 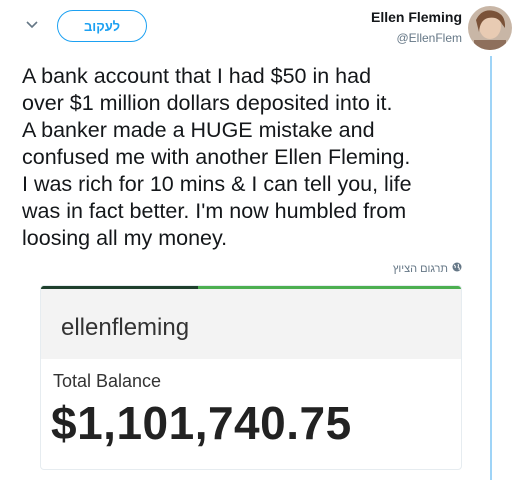 What do you see at coordinates (216, 157) in the screenshot?
I see `tweet-line: confused me with another Ellen Fleming.` at bounding box center [216, 157].